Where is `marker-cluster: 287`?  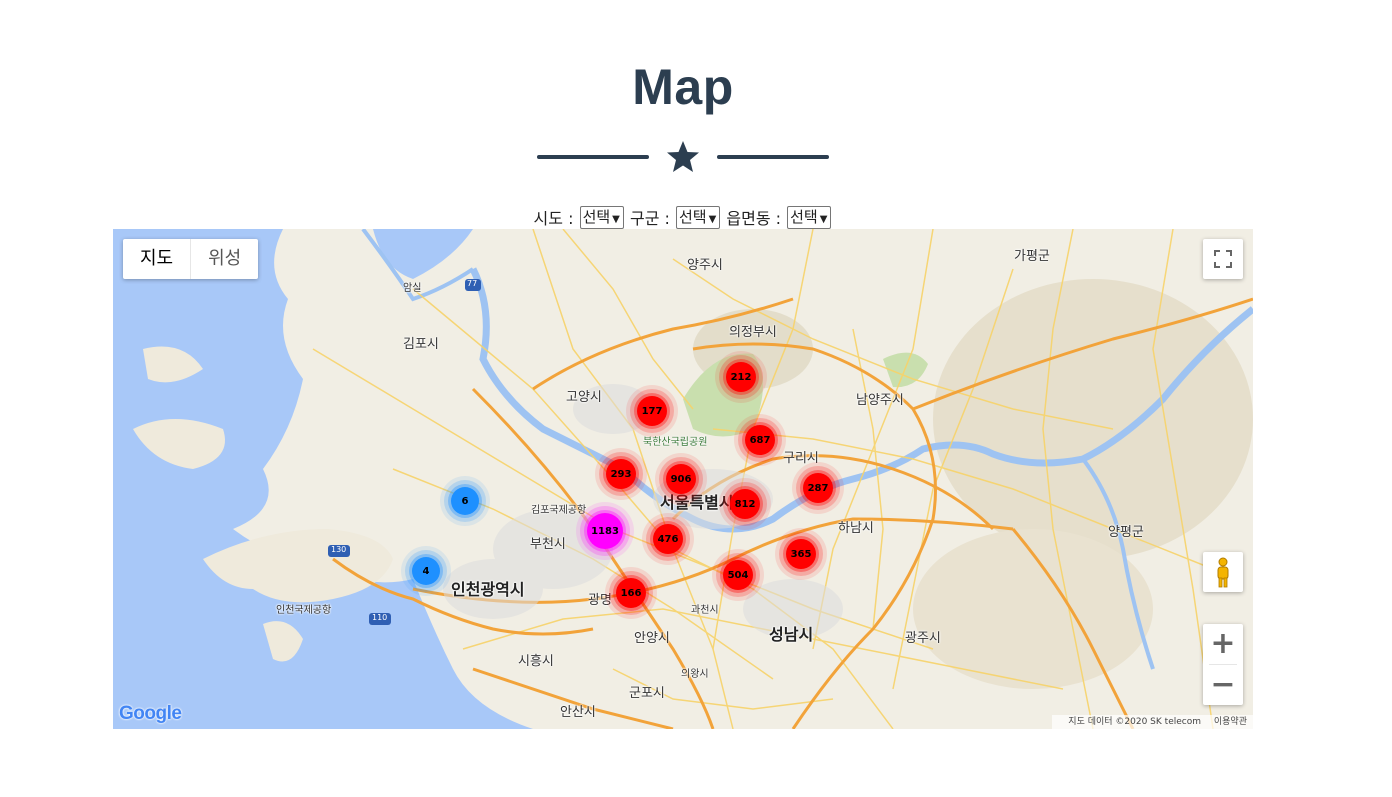 marker-cluster: 287 is located at coordinates (818, 488).